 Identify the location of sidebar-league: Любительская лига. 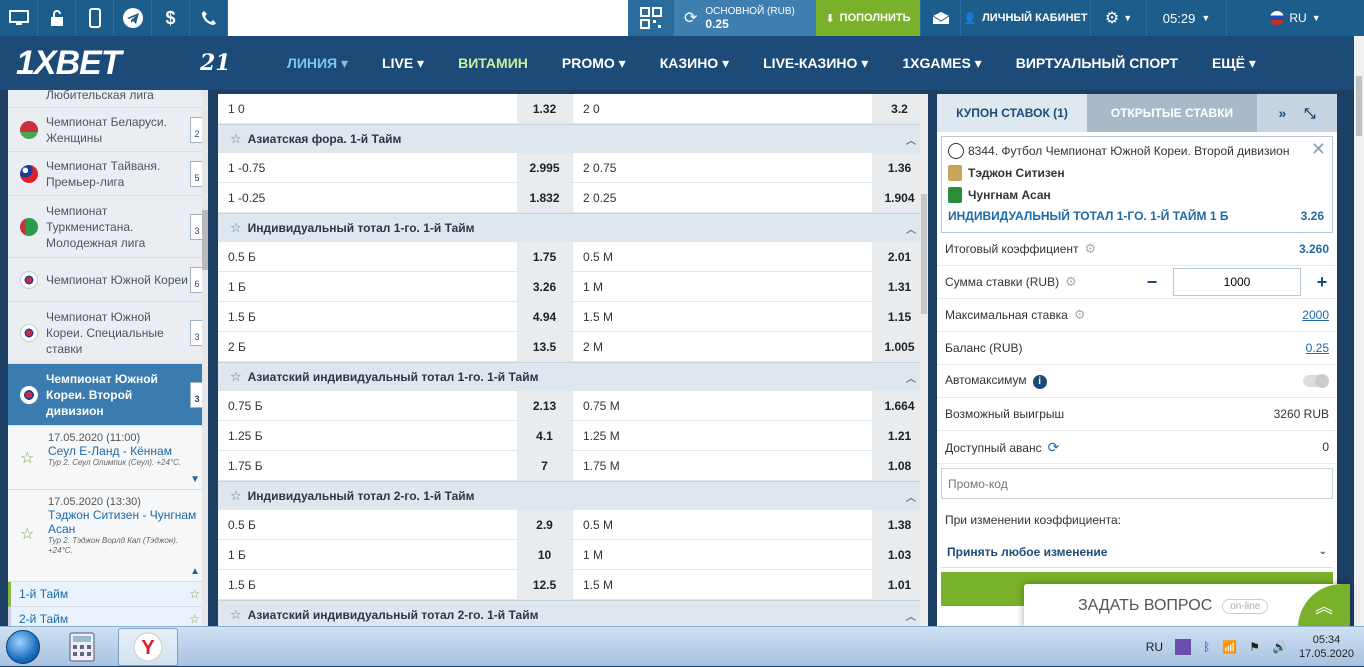
(108, 99).